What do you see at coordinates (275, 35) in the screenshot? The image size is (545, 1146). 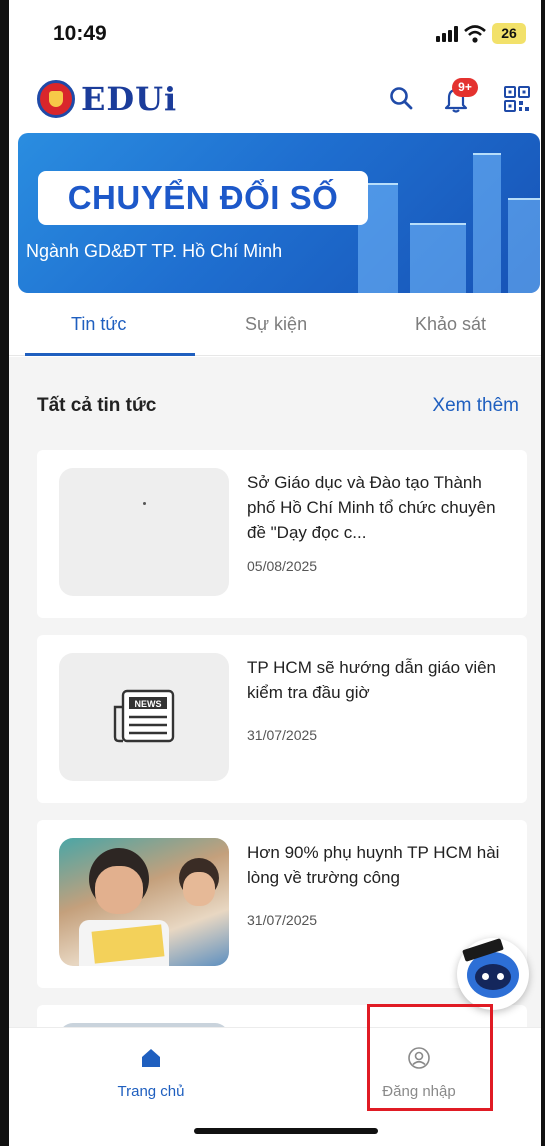 I see `status-bar: 10:49 26` at bounding box center [275, 35].